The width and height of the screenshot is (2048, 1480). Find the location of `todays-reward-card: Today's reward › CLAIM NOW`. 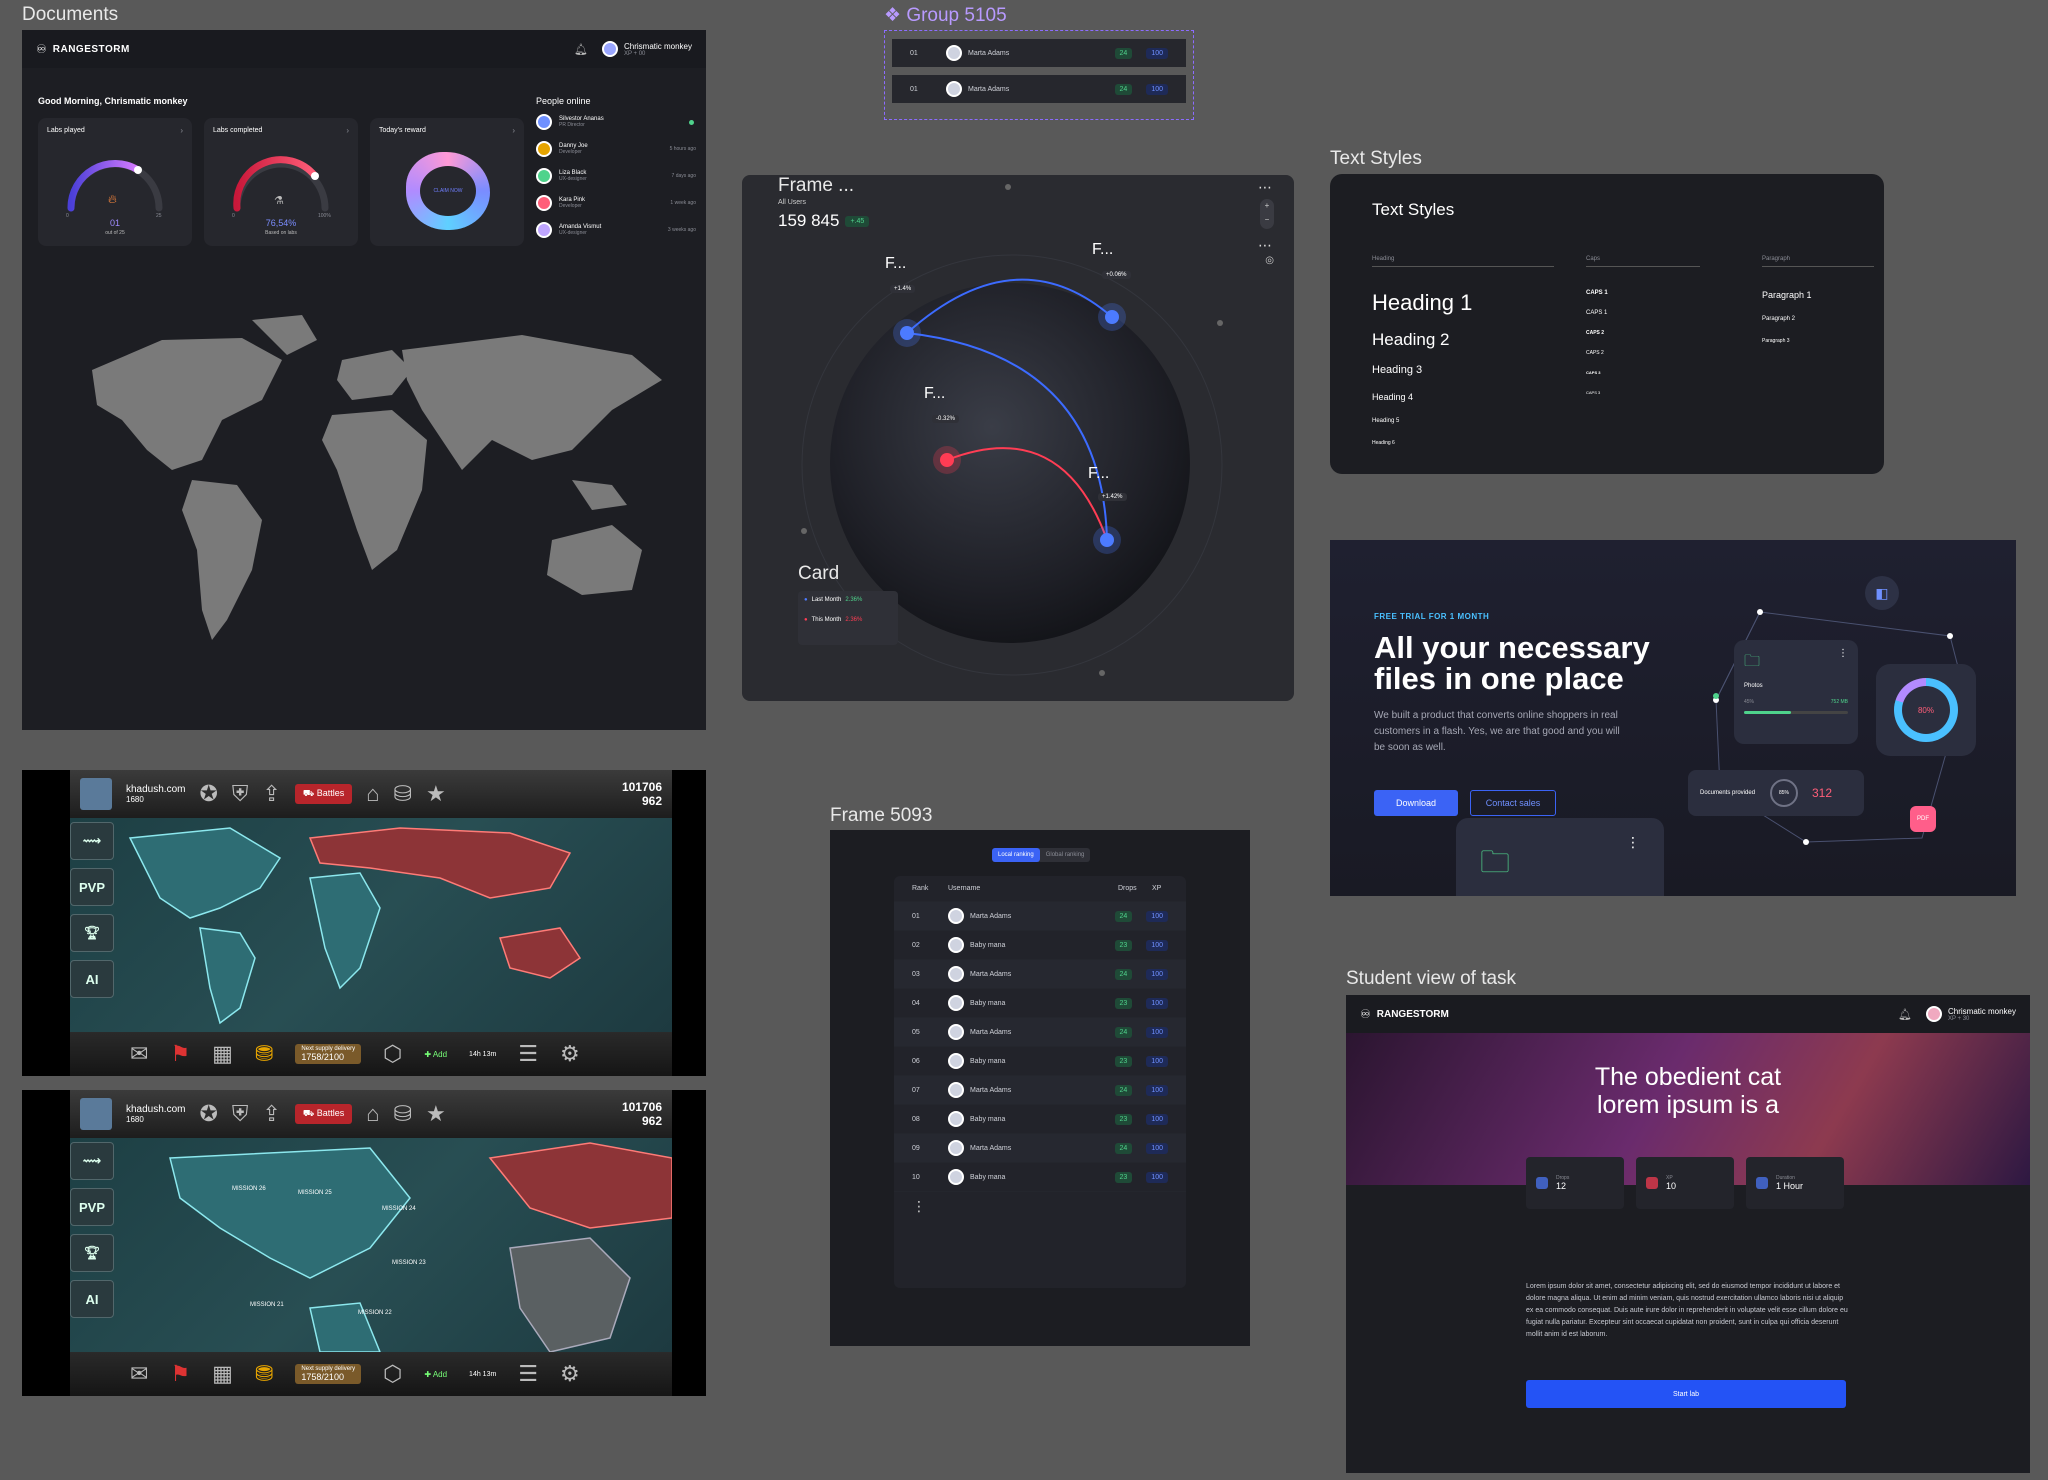

todays-reward-card: Today's reward › CLAIM NOW is located at coordinates (447, 182).